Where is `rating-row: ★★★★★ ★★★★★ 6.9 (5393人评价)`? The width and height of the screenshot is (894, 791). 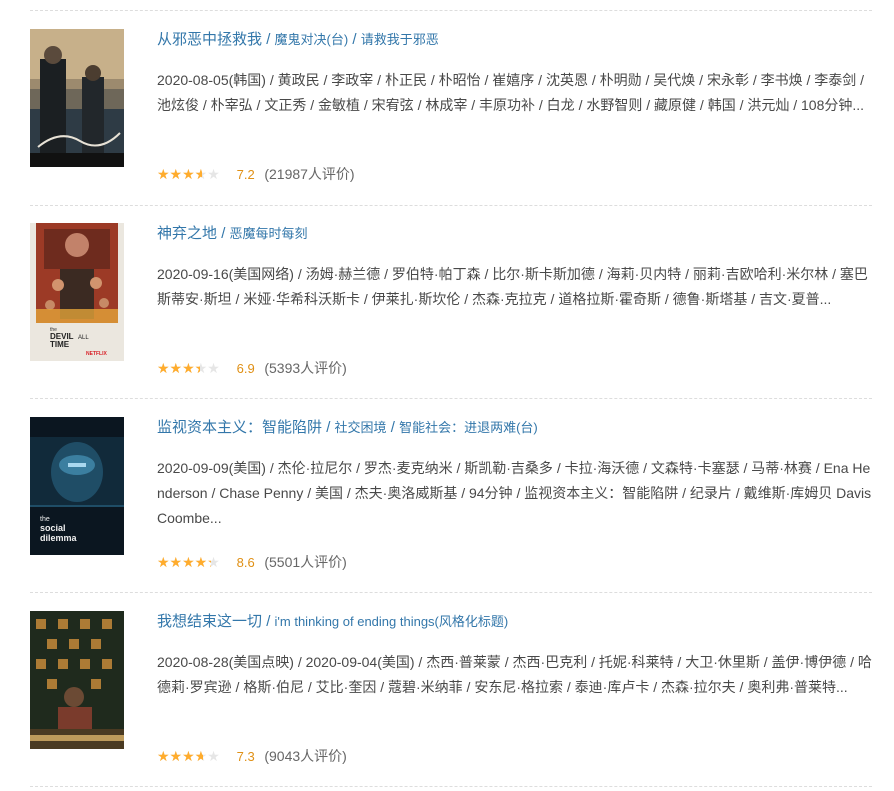 rating-row: ★★★★★ ★★★★★ 6.9 (5393人评价) is located at coordinates (252, 368).